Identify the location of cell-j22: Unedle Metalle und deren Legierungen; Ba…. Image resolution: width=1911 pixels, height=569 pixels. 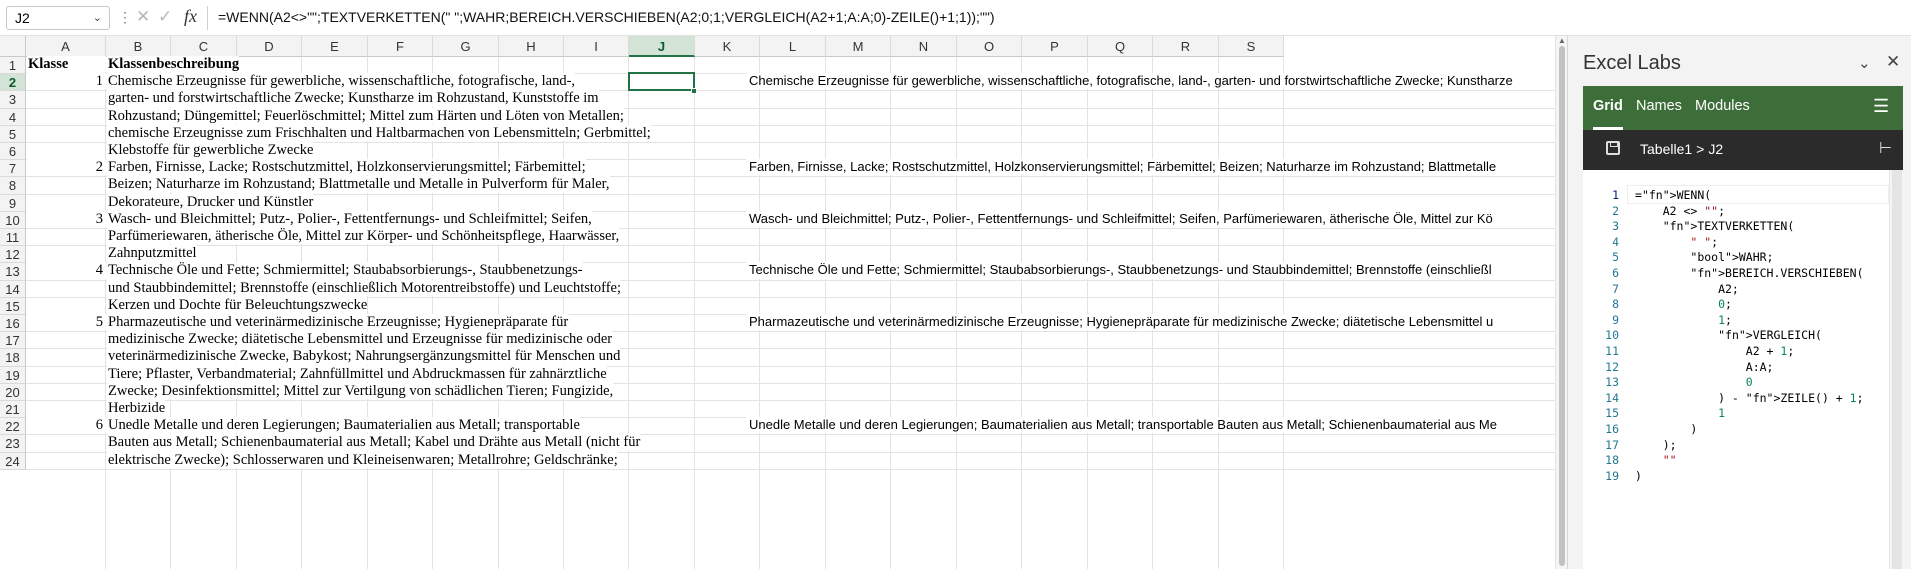
(1150, 425).